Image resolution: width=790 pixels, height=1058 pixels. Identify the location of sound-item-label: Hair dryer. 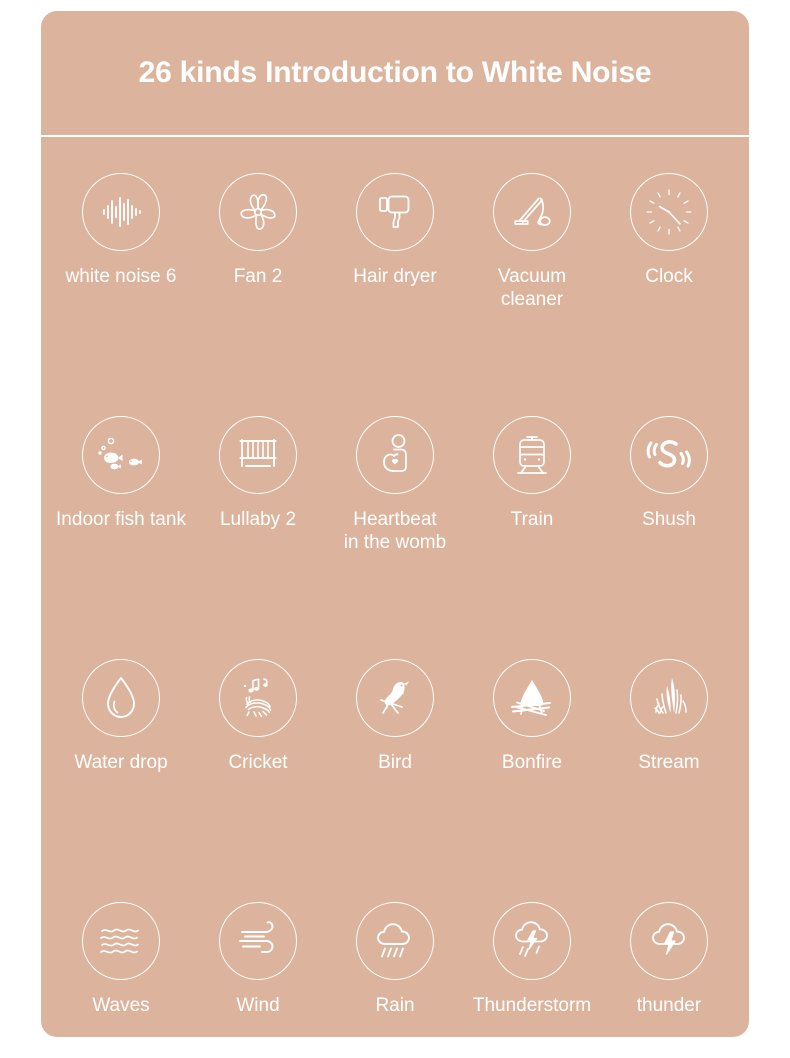
(395, 276).